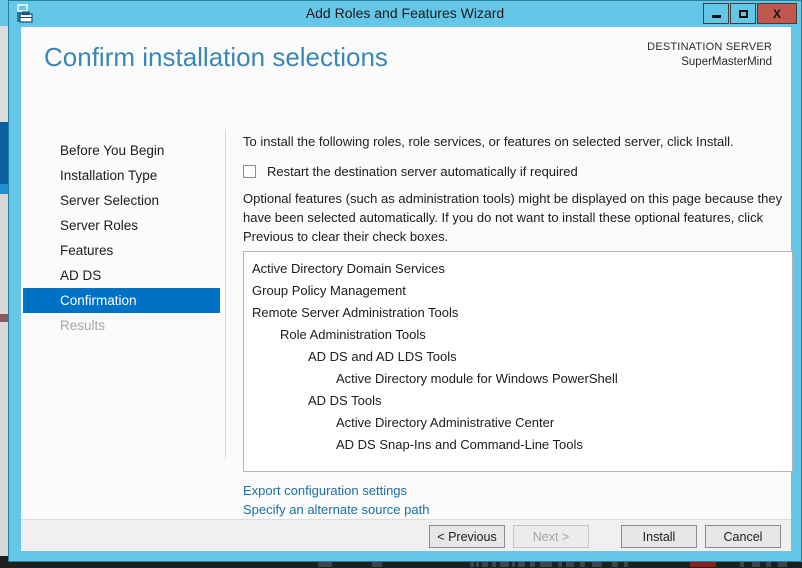 The height and width of the screenshot is (568, 802). Describe the element at coordinates (329, 290) in the screenshot. I see `feature-list-item: Group Policy Management` at that location.